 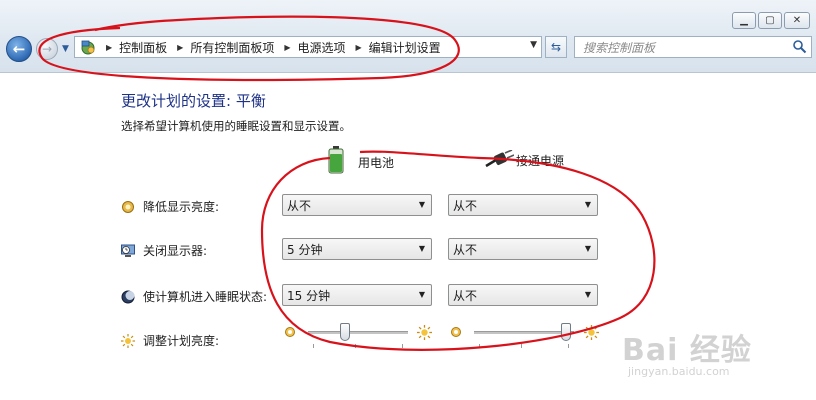 I want to click on refresh-icon: ⇆, so click(x=556, y=47).